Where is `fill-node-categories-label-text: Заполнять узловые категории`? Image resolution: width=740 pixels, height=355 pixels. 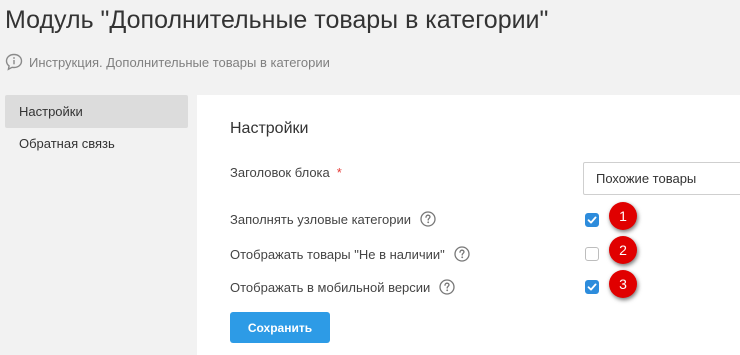
fill-node-categories-label-text: Заполнять узловые категории is located at coordinates (320, 219).